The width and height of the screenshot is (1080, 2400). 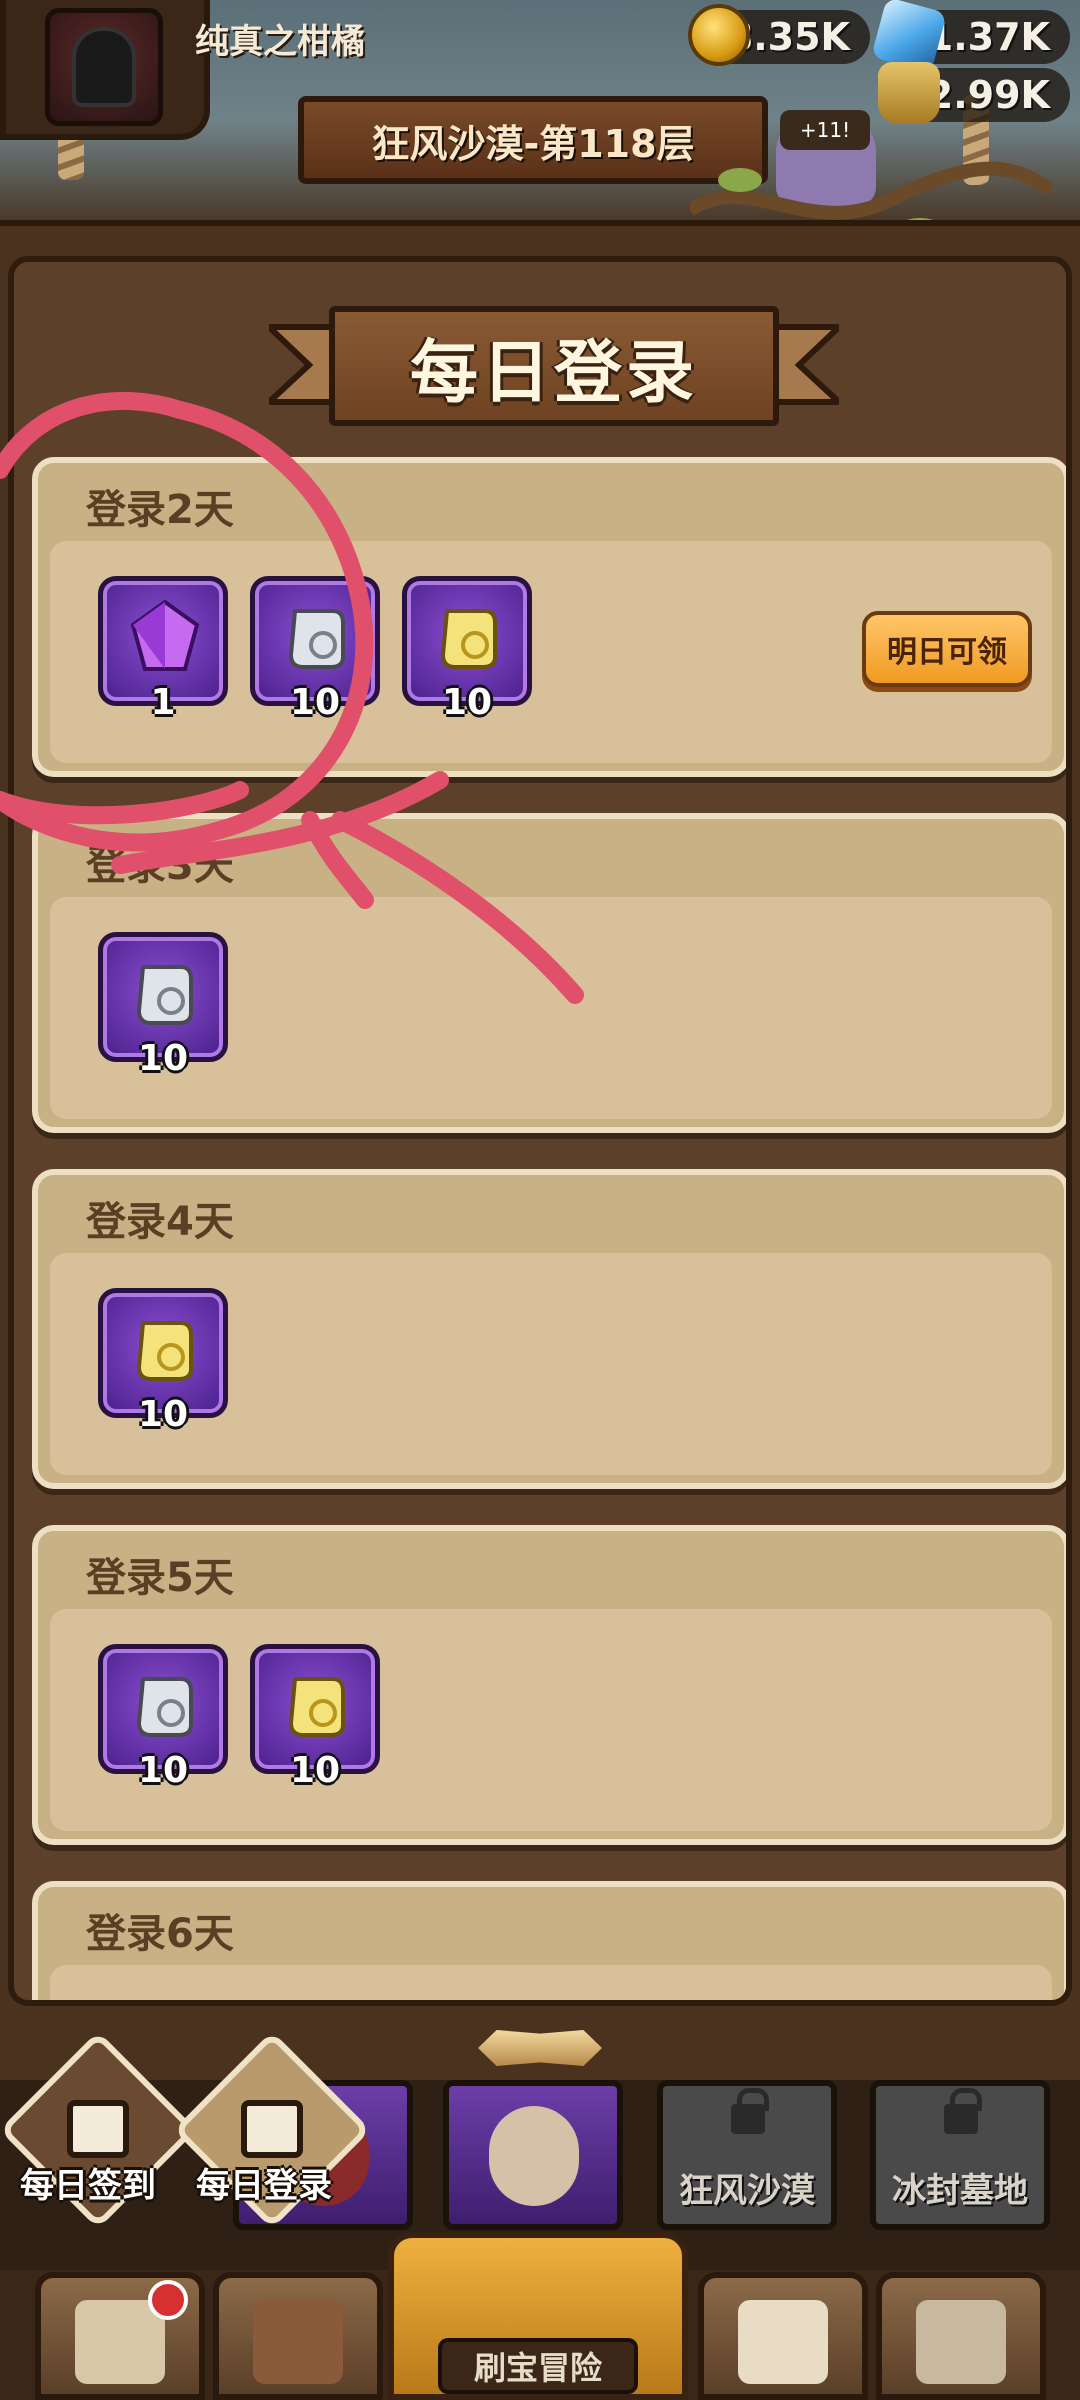 I want to click on daily-checkin-label: 每日签到, so click(x=88, y=2186).